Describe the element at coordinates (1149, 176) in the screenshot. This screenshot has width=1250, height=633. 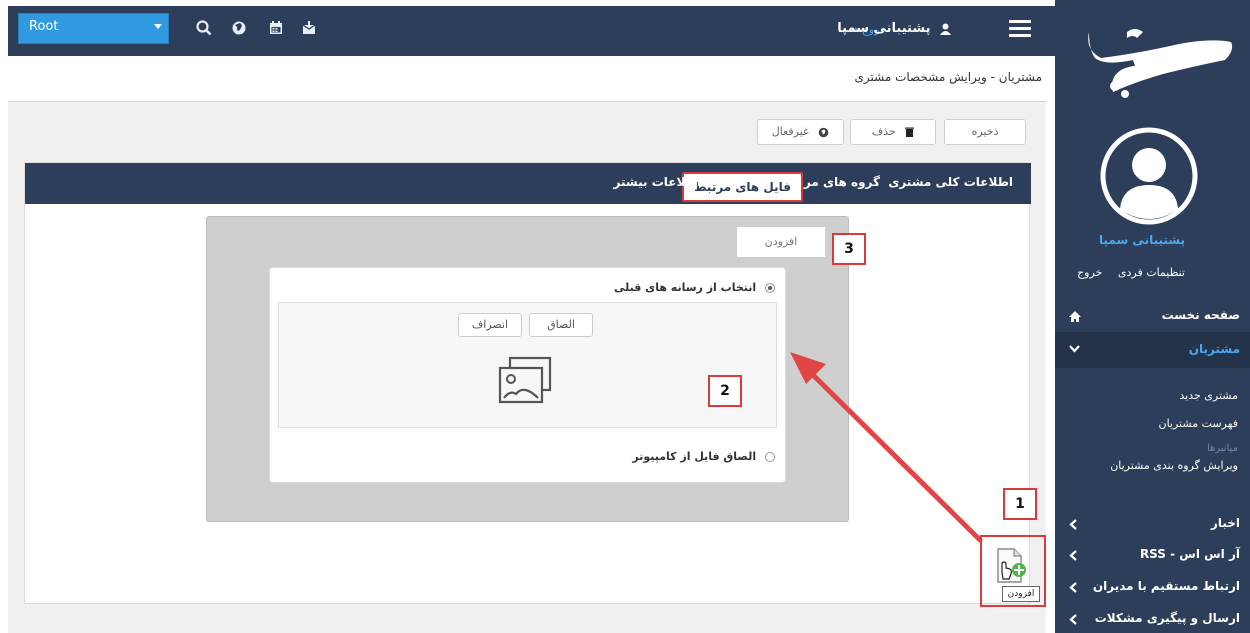
I see `avatar` at that location.